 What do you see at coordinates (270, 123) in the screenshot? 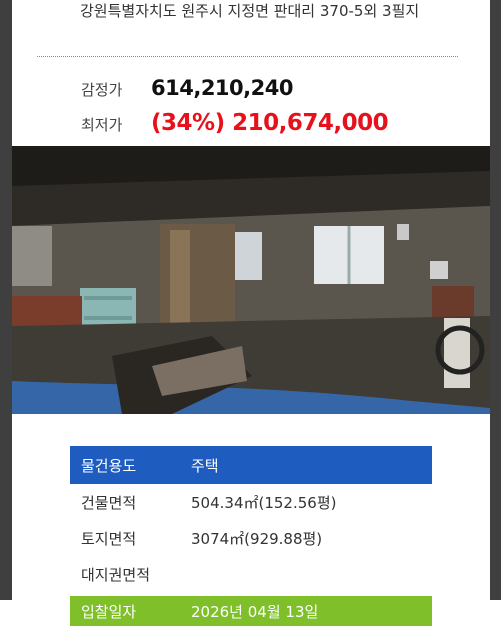
I see `minimum-value: (34%) 210,674,000` at bounding box center [270, 123].